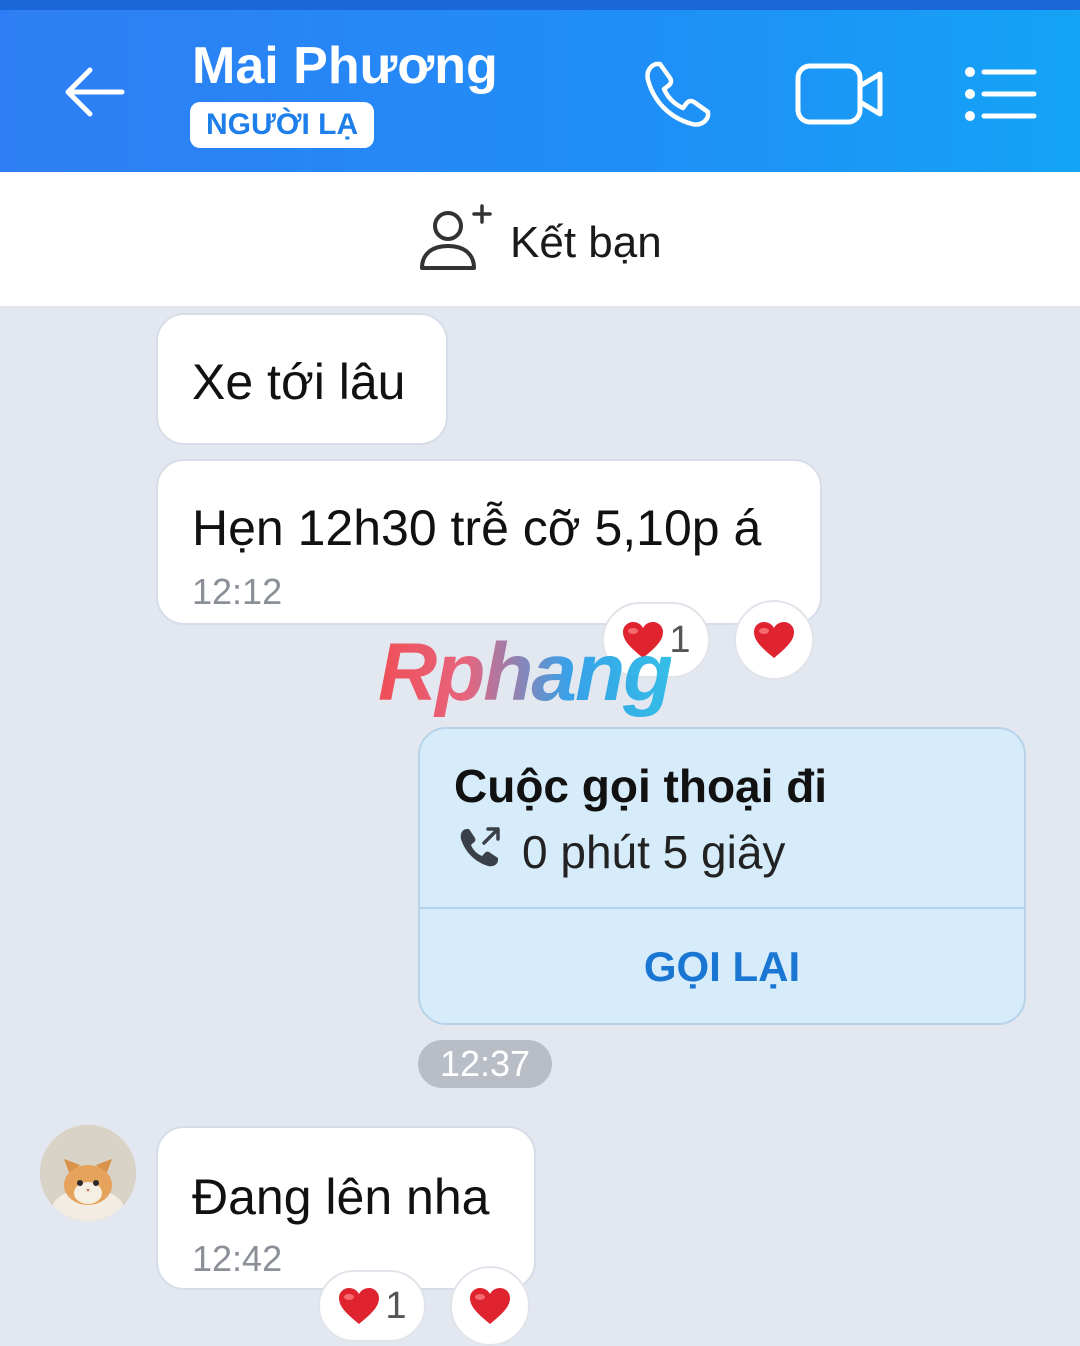  What do you see at coordinates (341, 1197) in the screenshot?
I see `message-text: Đang lên nha` at bounding box center [341, 1197].